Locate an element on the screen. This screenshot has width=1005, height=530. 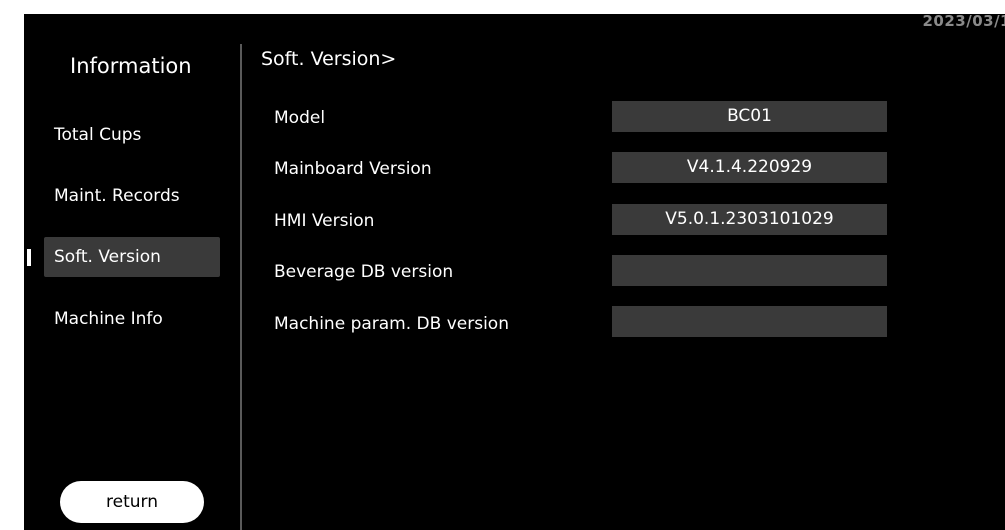
sidebar-item-label: Maint. Records is located at coordinates (117, 196).